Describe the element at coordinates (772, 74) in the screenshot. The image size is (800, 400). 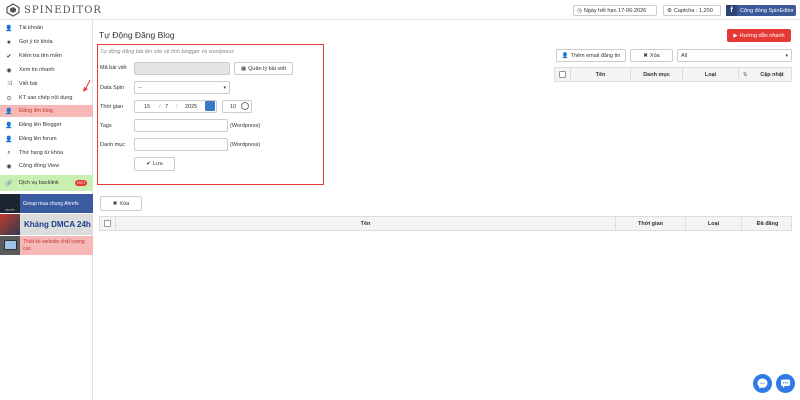
I see `column-header-cap-nhat: Cập nhật` at that location.